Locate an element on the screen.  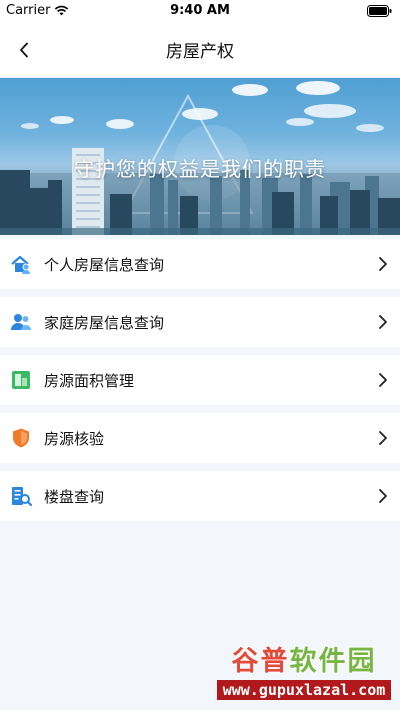
menu-item-personal-house-query: 个人房屋信息查询 is located at coordinates (200, 264).